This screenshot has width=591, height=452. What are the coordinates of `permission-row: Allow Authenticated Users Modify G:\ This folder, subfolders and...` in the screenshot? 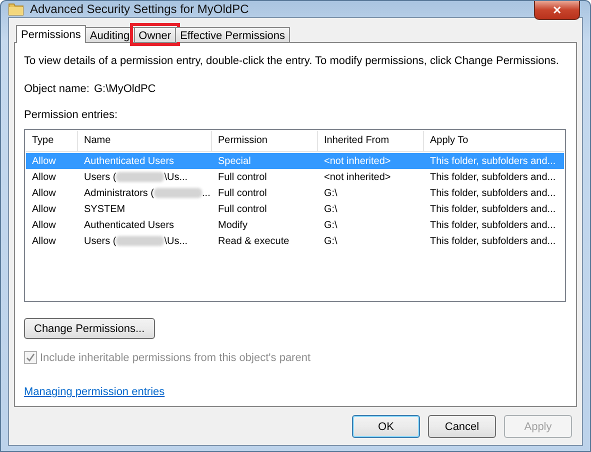 It's located at (295, 225).